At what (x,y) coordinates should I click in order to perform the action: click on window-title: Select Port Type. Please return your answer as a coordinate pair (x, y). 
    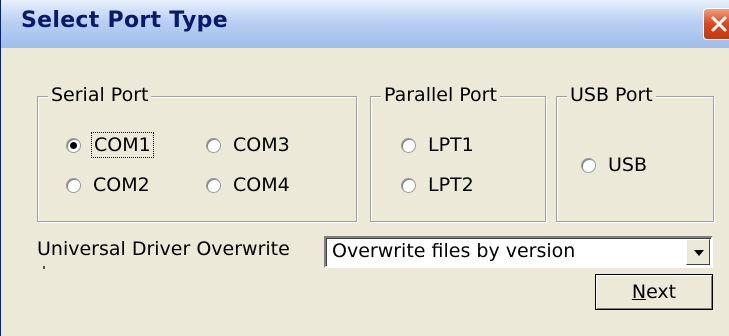
    Looking at the image, I should click on (124, 20).